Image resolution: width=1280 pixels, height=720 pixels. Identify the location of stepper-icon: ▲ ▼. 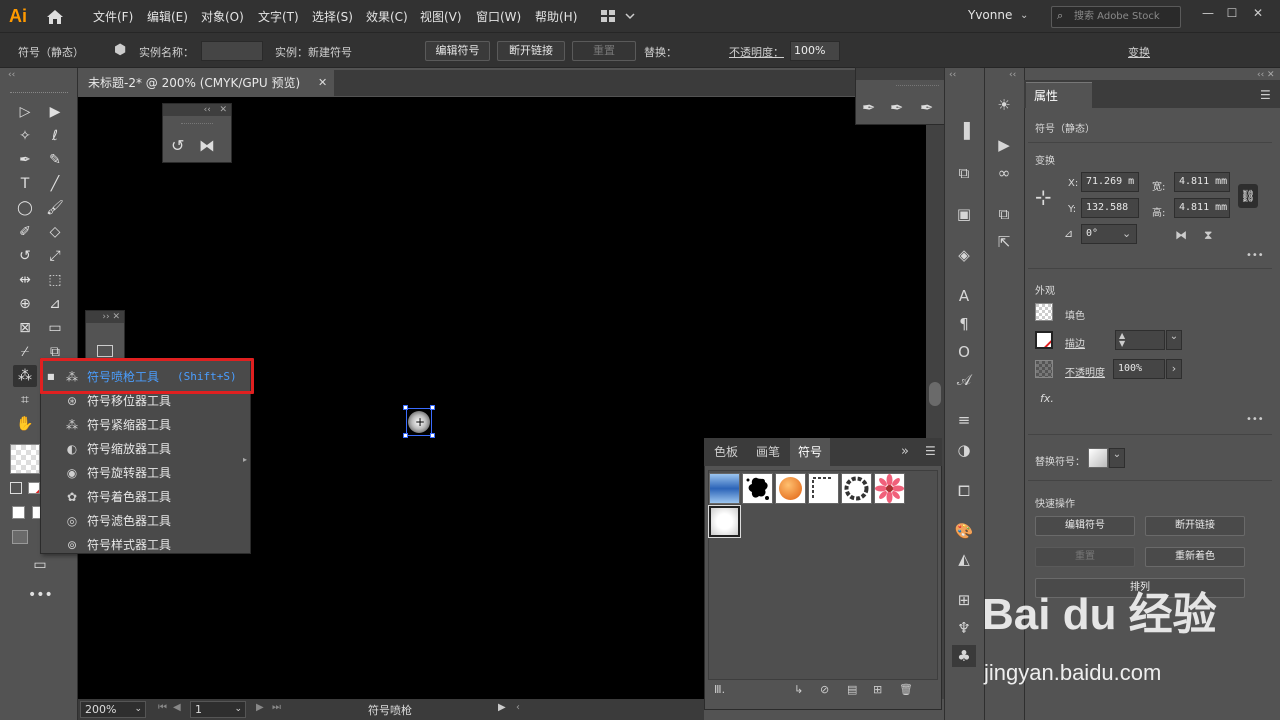
(1122, 340).